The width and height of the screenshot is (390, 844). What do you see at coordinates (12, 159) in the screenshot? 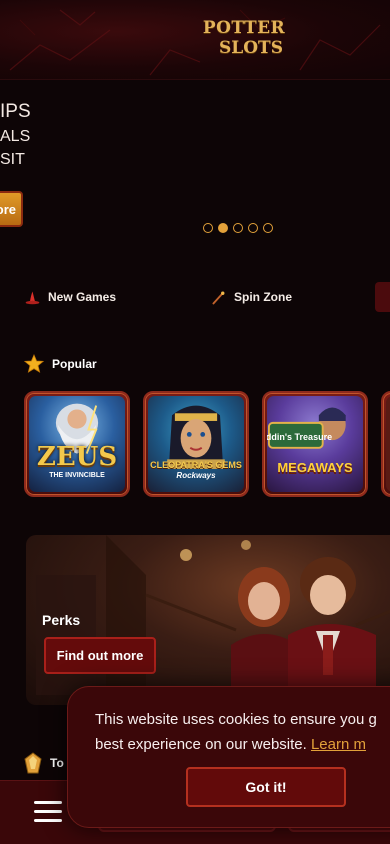
I see `hero-line-3: SIT` at bounding box center [12, 159].